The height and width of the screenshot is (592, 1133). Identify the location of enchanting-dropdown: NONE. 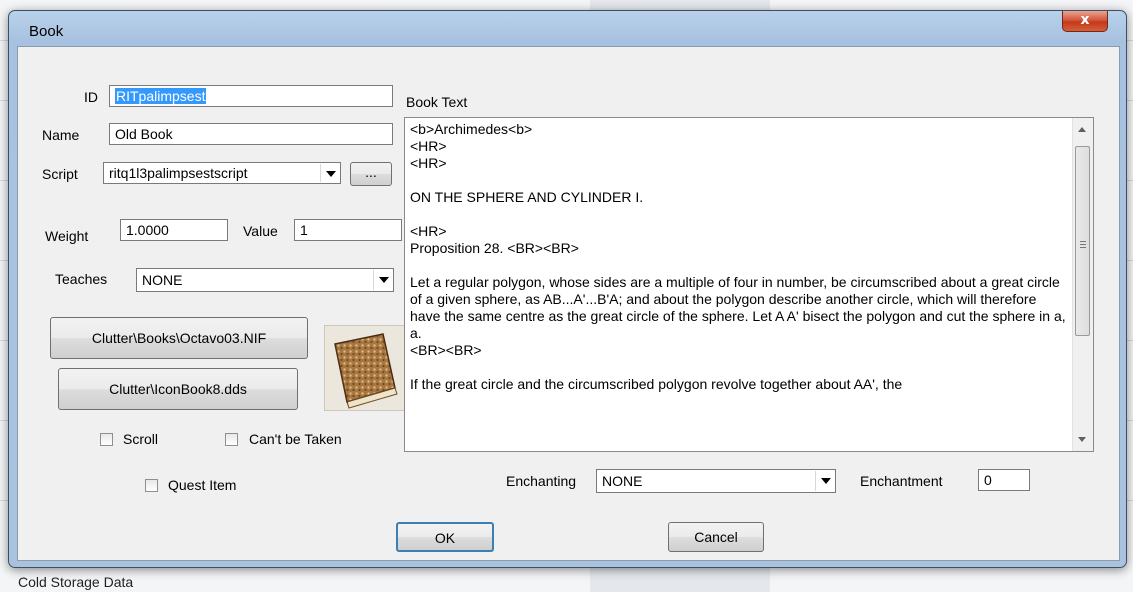
(716, 481).